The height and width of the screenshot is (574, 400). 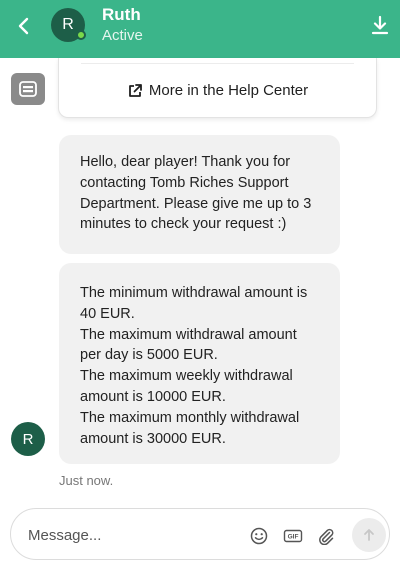 I want to click on back-button, so click(x=24, y=26).